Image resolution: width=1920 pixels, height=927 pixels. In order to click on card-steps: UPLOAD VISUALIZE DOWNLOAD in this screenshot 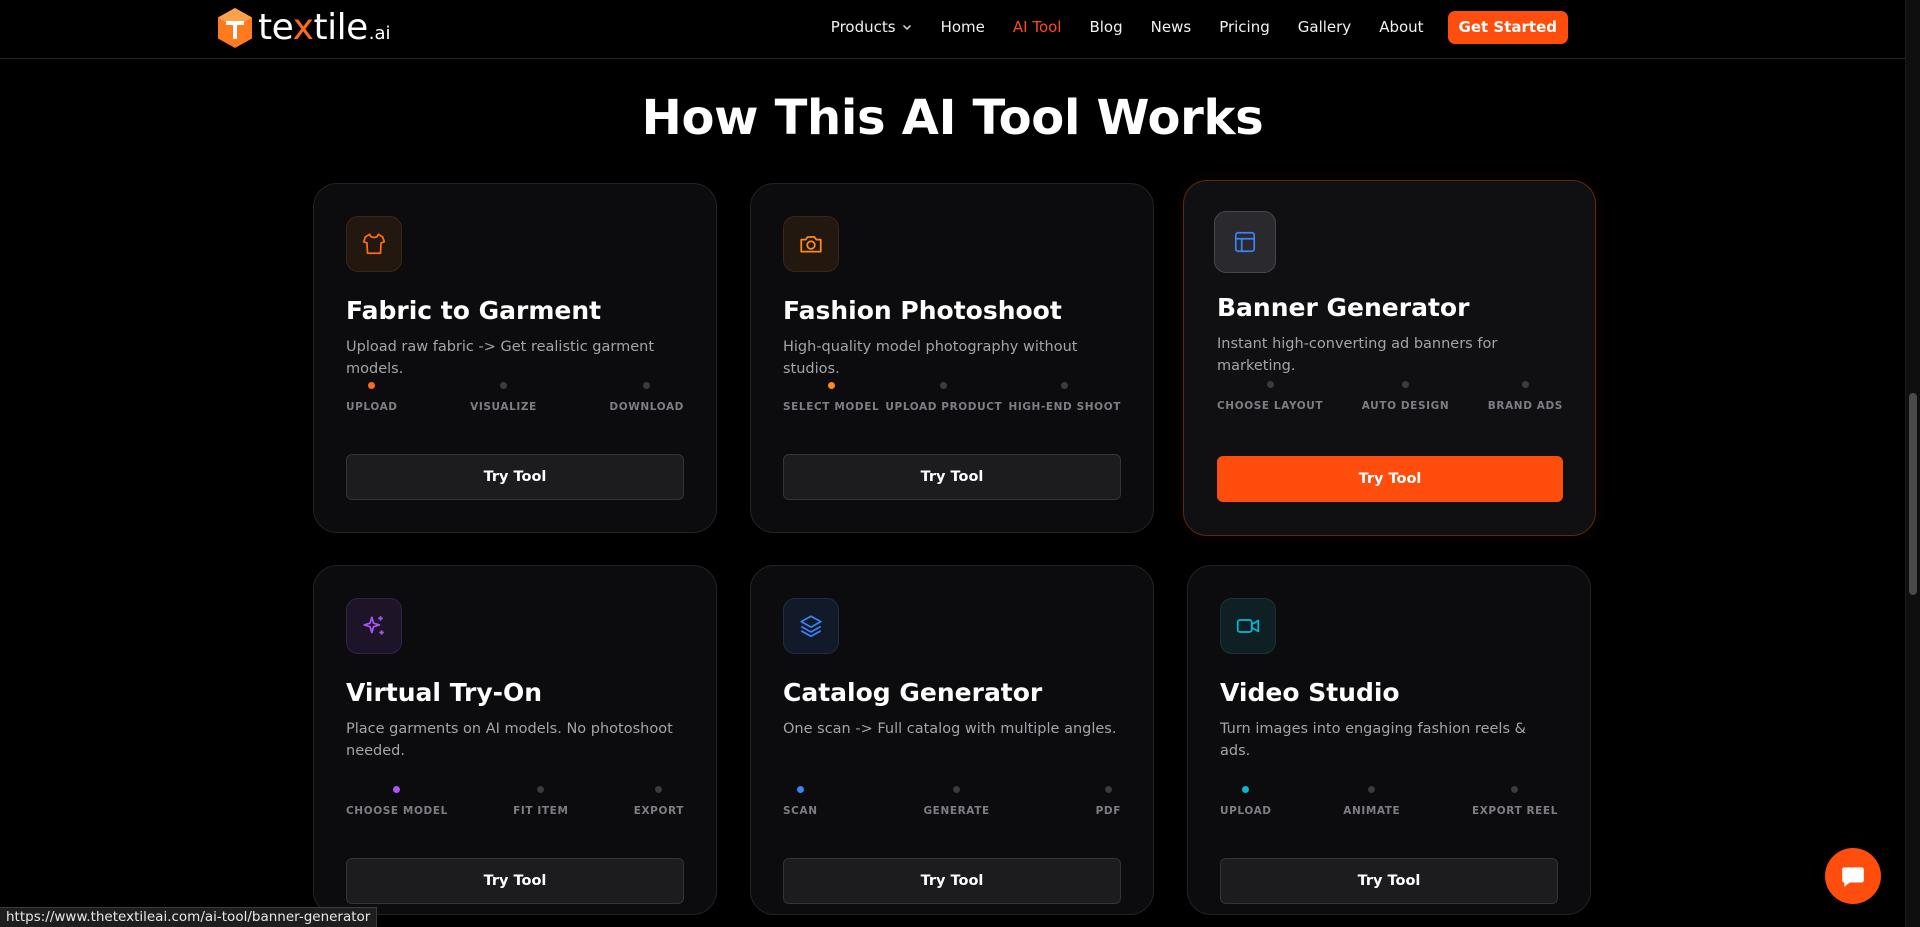, I will do `click(515, 398)`.